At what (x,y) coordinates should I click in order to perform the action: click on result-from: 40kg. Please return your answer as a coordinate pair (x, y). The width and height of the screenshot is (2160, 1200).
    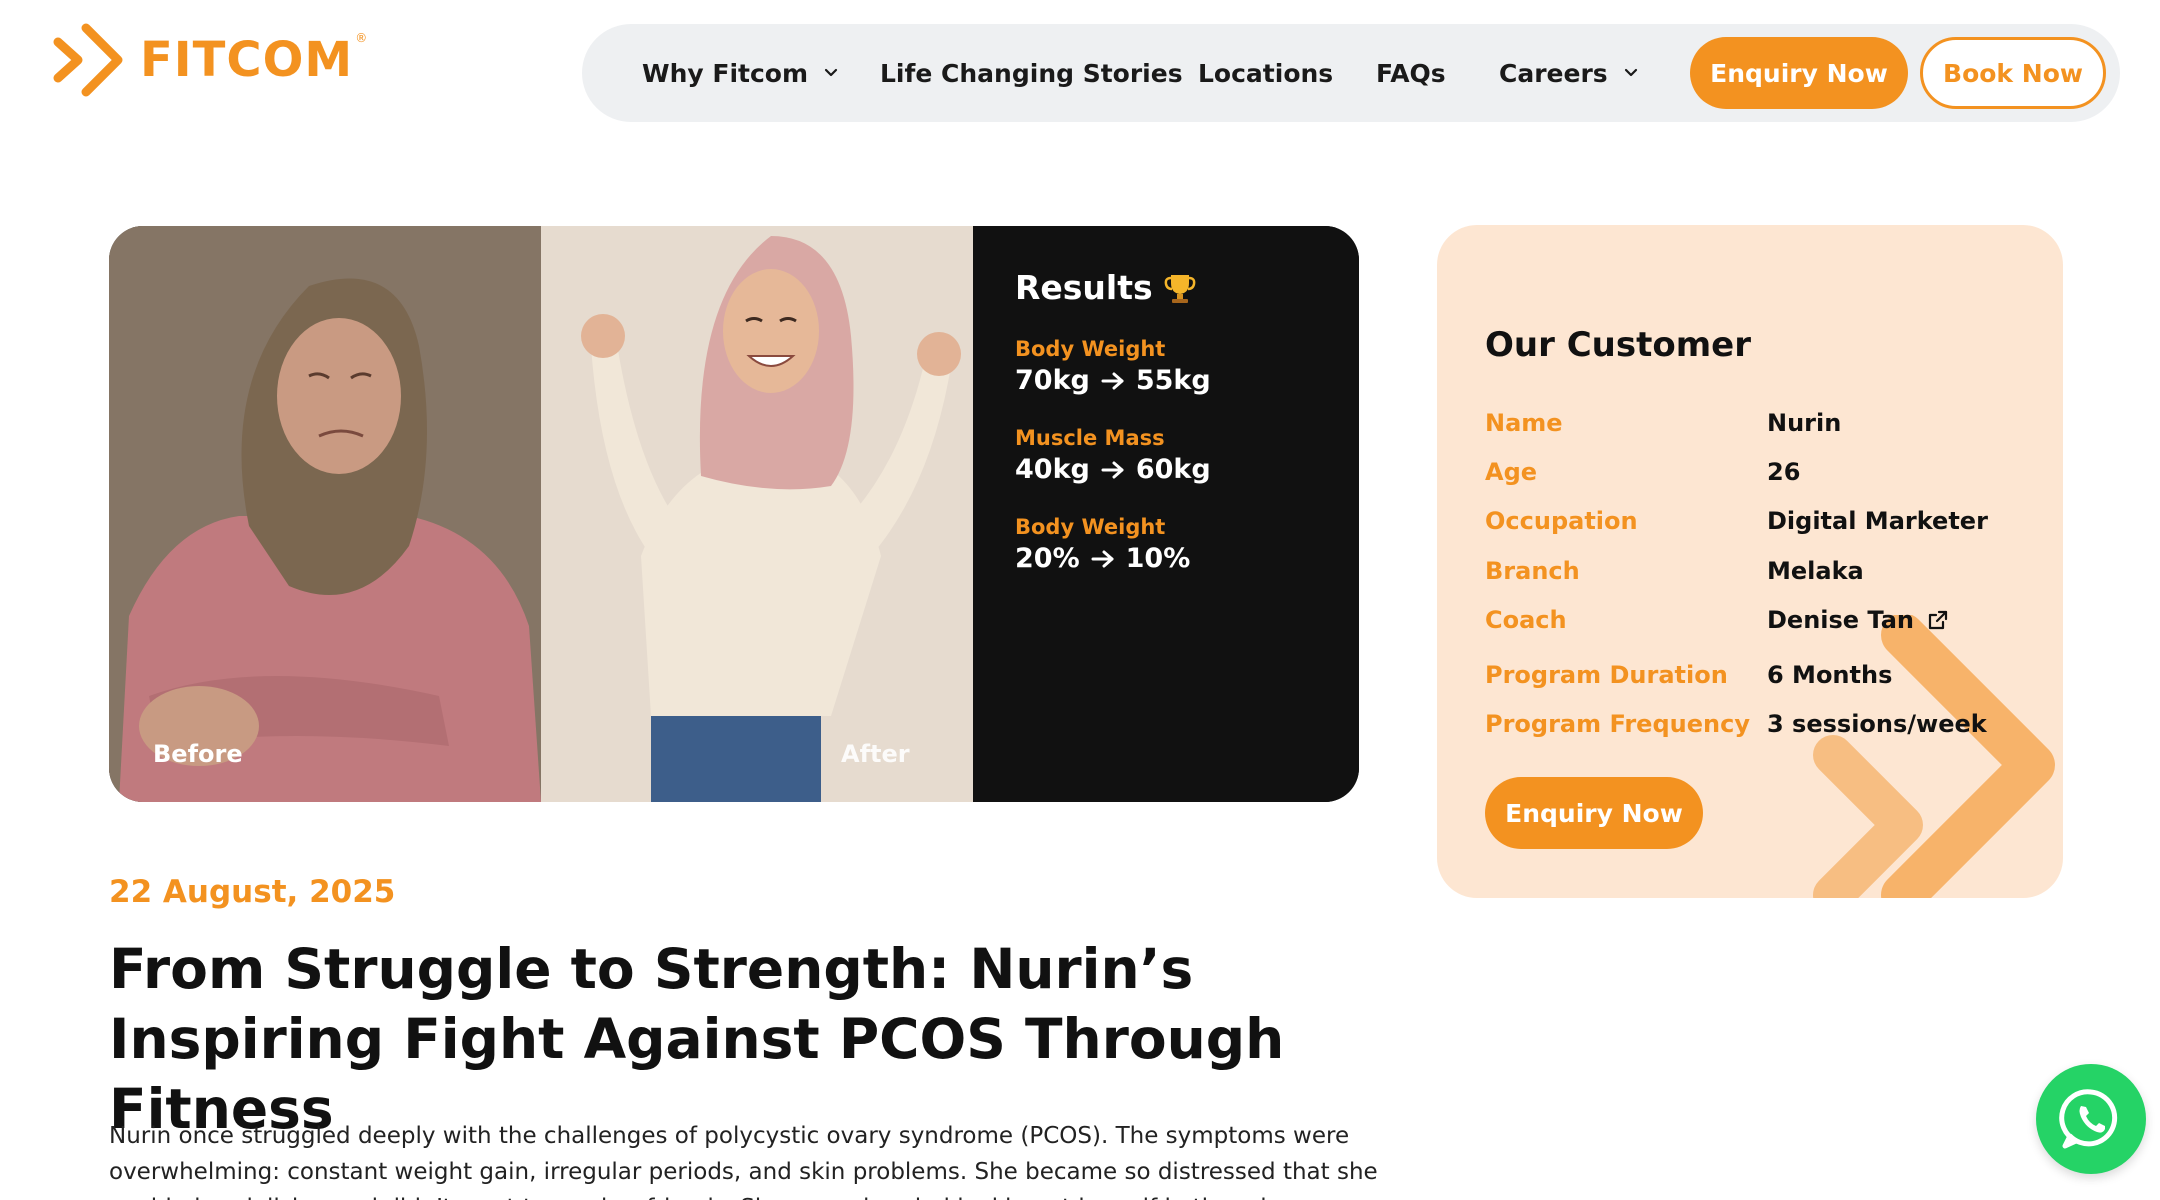
    Looking at the image, I should click on (1052, 469).